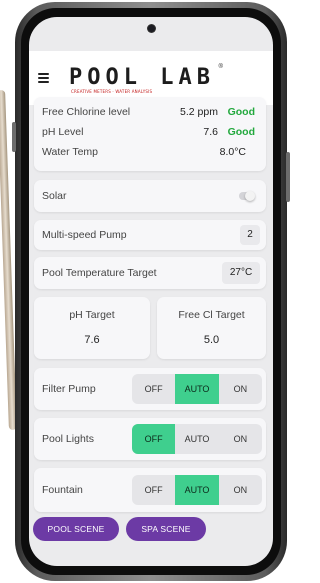  I want to click on chlorine-value: 5.2 ppm, so click(199, 112).